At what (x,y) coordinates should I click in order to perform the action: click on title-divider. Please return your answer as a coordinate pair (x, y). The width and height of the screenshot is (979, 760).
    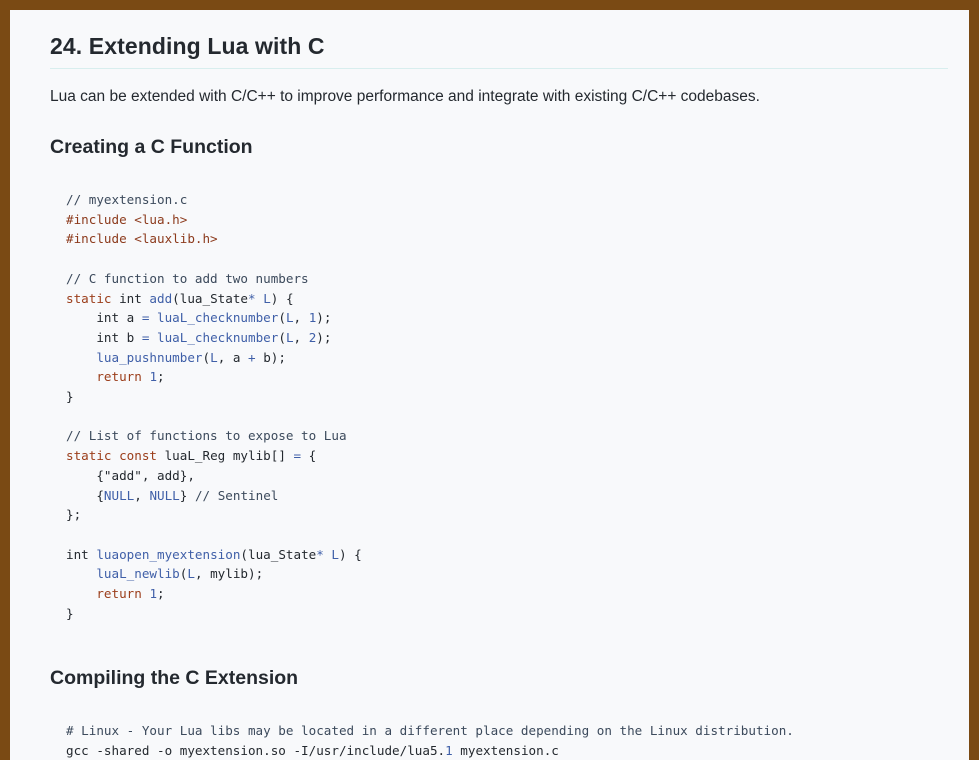
    Looking at the image, I should click on (499, 68).